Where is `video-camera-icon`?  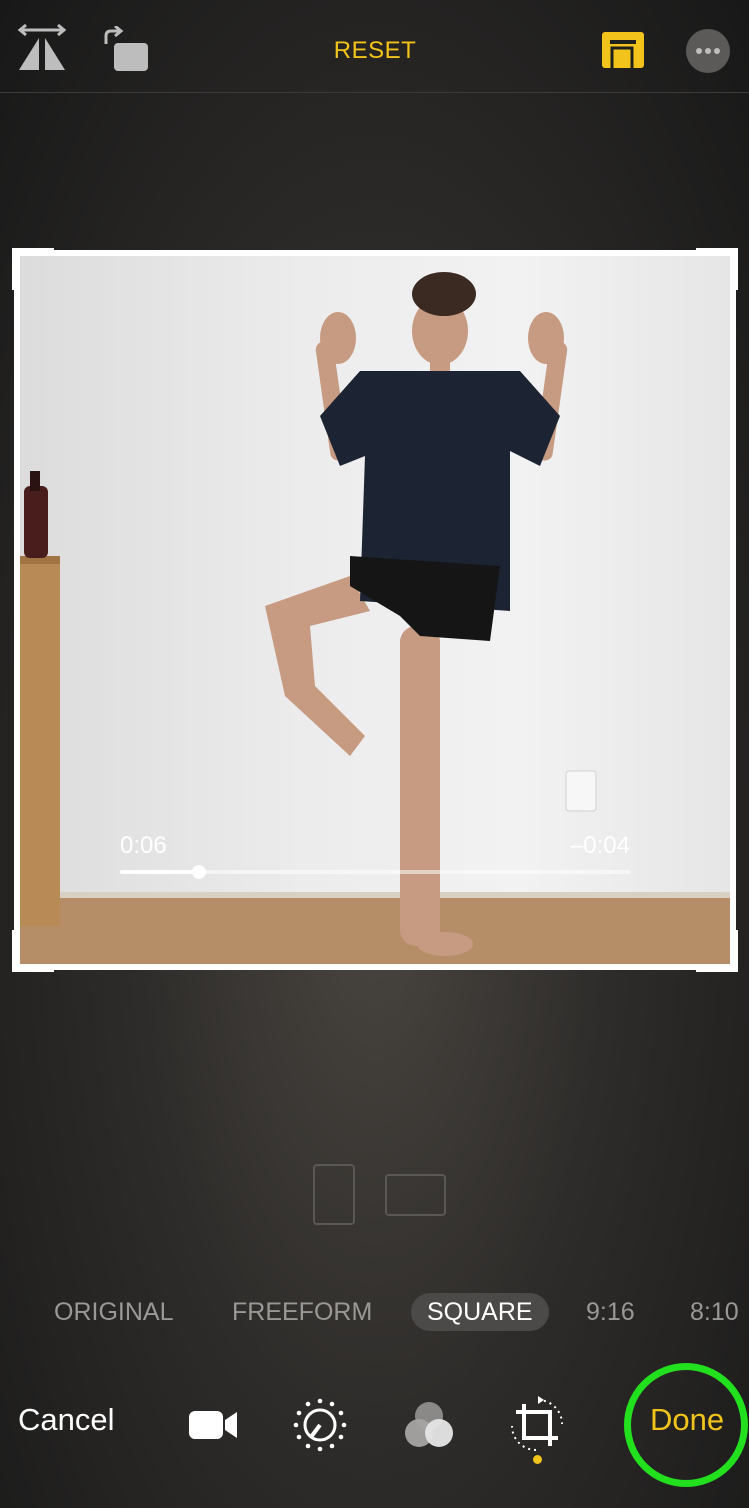 video-camera-icon is located at coordinates (213, 1425).